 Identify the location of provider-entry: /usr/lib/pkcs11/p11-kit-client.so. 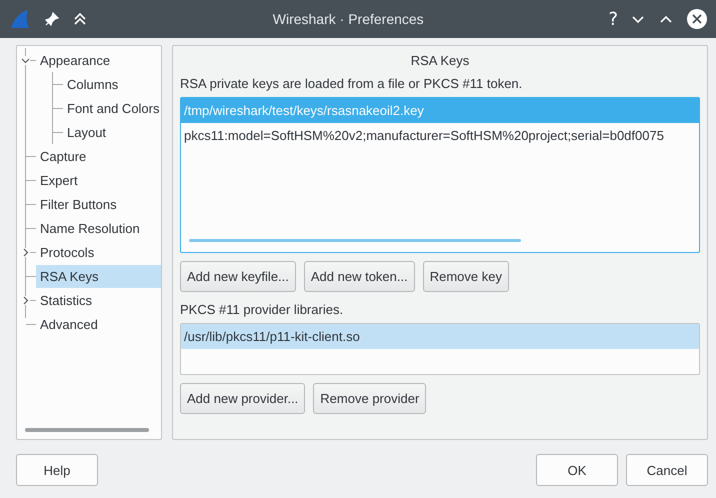
(440, 336).